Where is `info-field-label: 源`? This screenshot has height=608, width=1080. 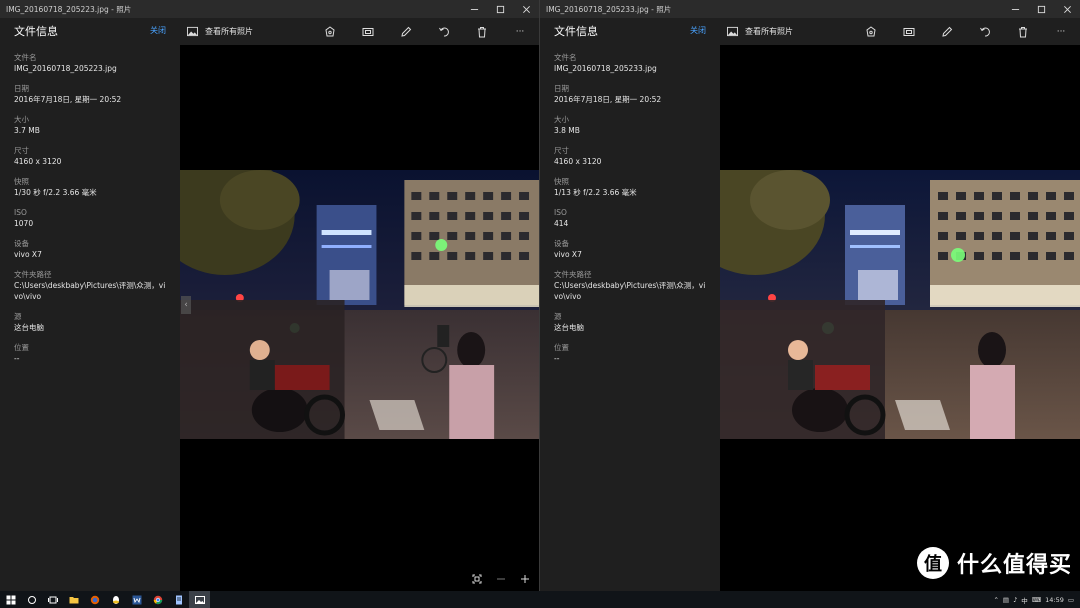 info-field-label: 源 is located at coordinates (18, 316).